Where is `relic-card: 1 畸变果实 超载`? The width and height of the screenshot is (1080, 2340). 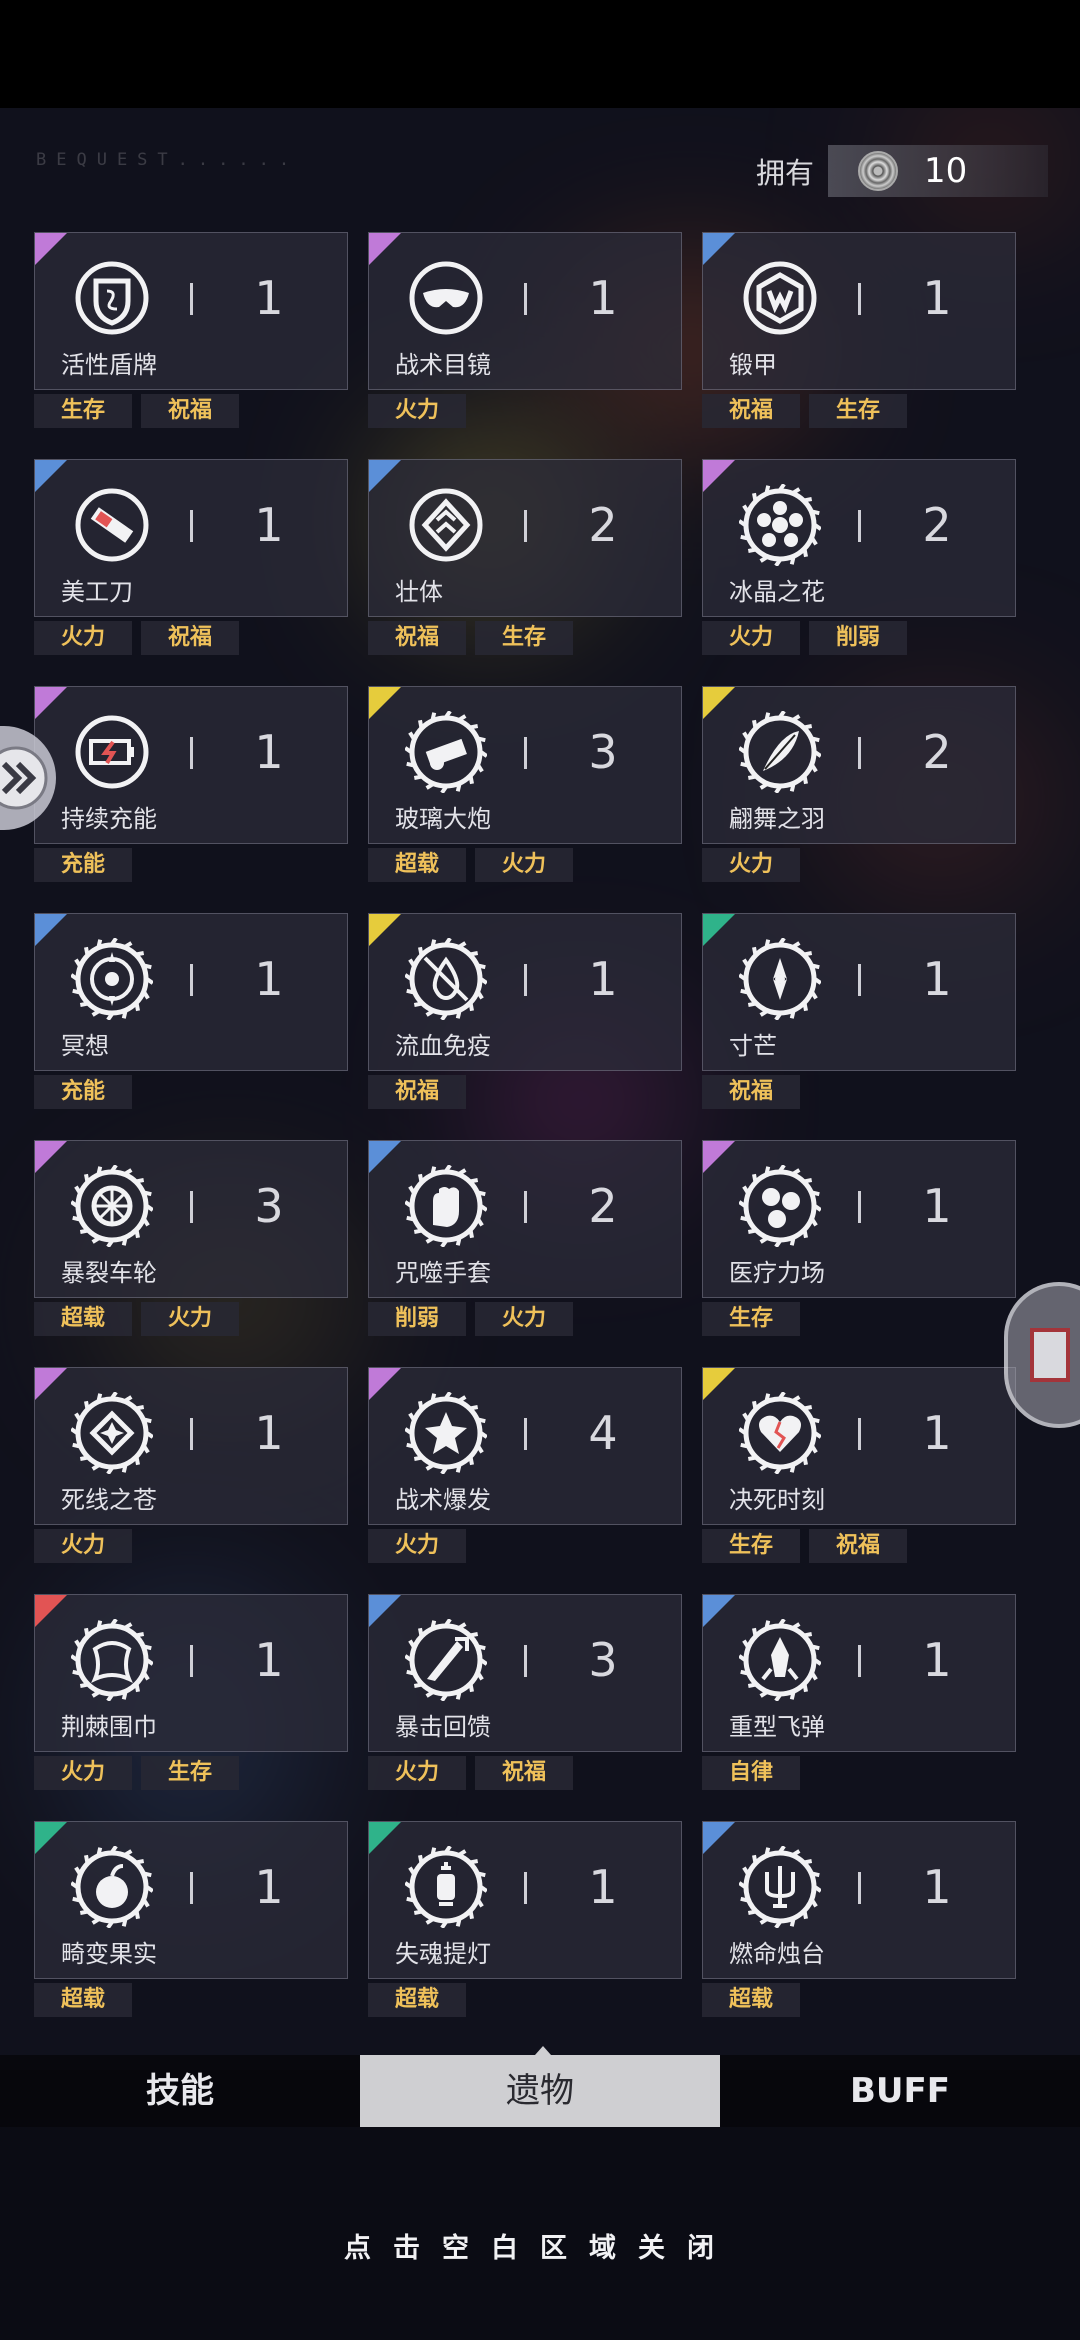 relic-card: 1 畸变果实 超载 is located at coordinates (191, 1919).